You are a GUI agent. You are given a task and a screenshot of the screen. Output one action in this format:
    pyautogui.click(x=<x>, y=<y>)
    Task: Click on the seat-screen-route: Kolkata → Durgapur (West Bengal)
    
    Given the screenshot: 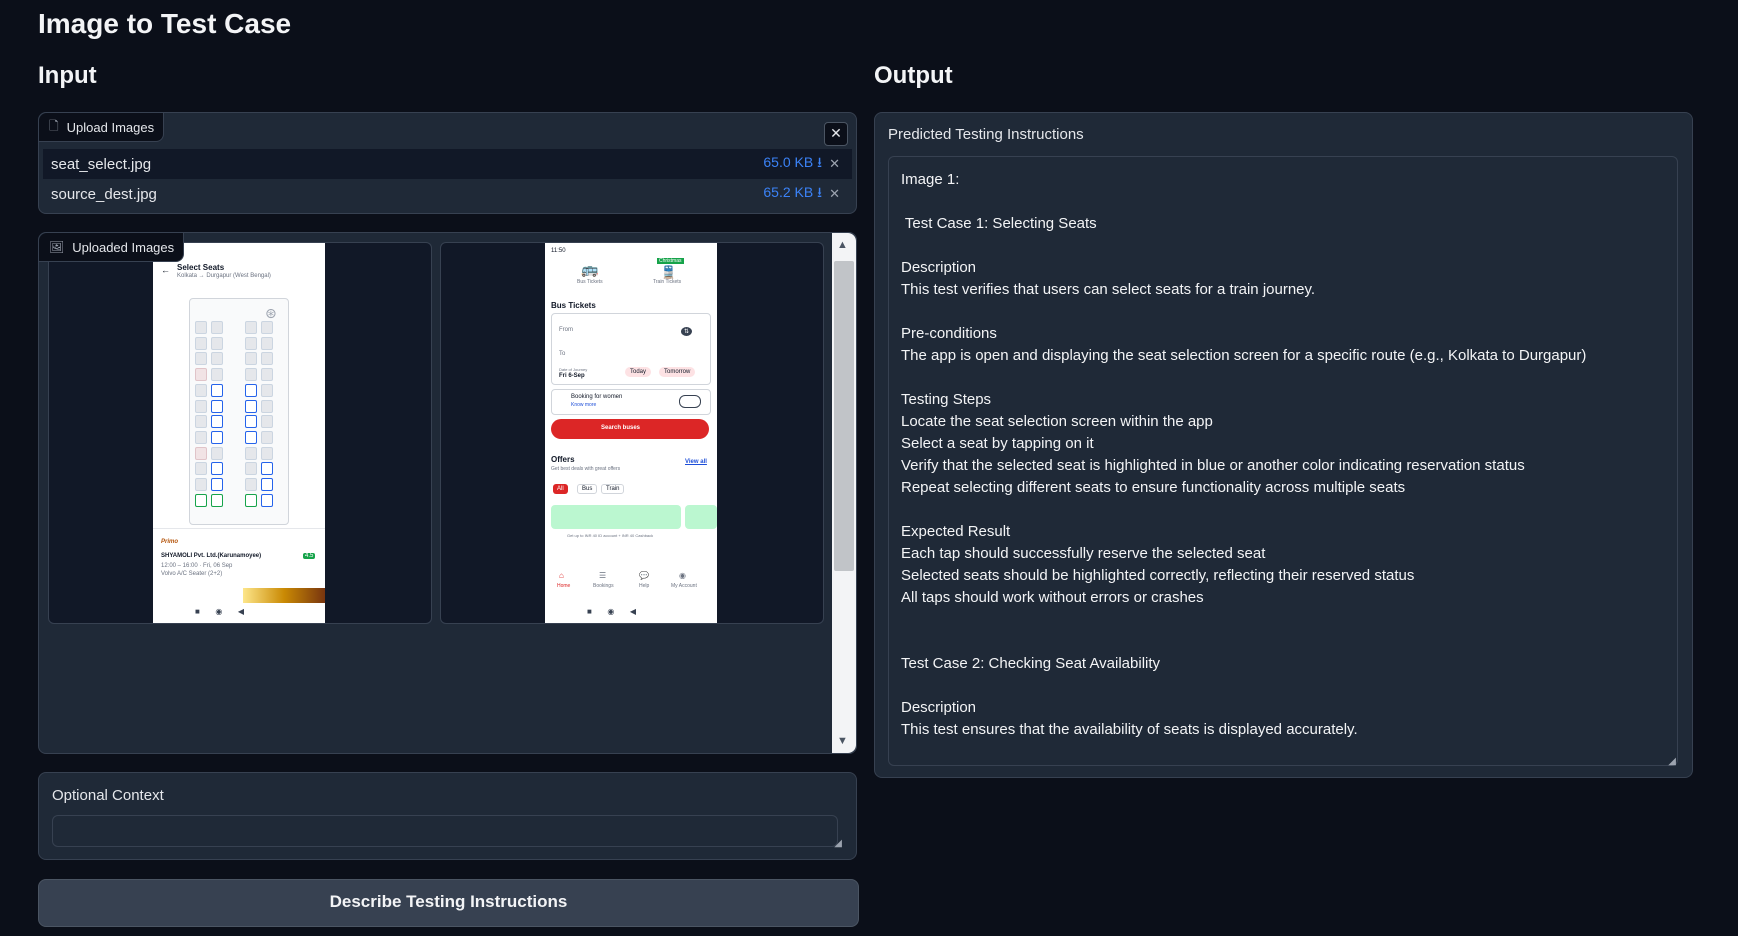 What is the action you would take?
    pyautogui.click(x=224, y=276)
    